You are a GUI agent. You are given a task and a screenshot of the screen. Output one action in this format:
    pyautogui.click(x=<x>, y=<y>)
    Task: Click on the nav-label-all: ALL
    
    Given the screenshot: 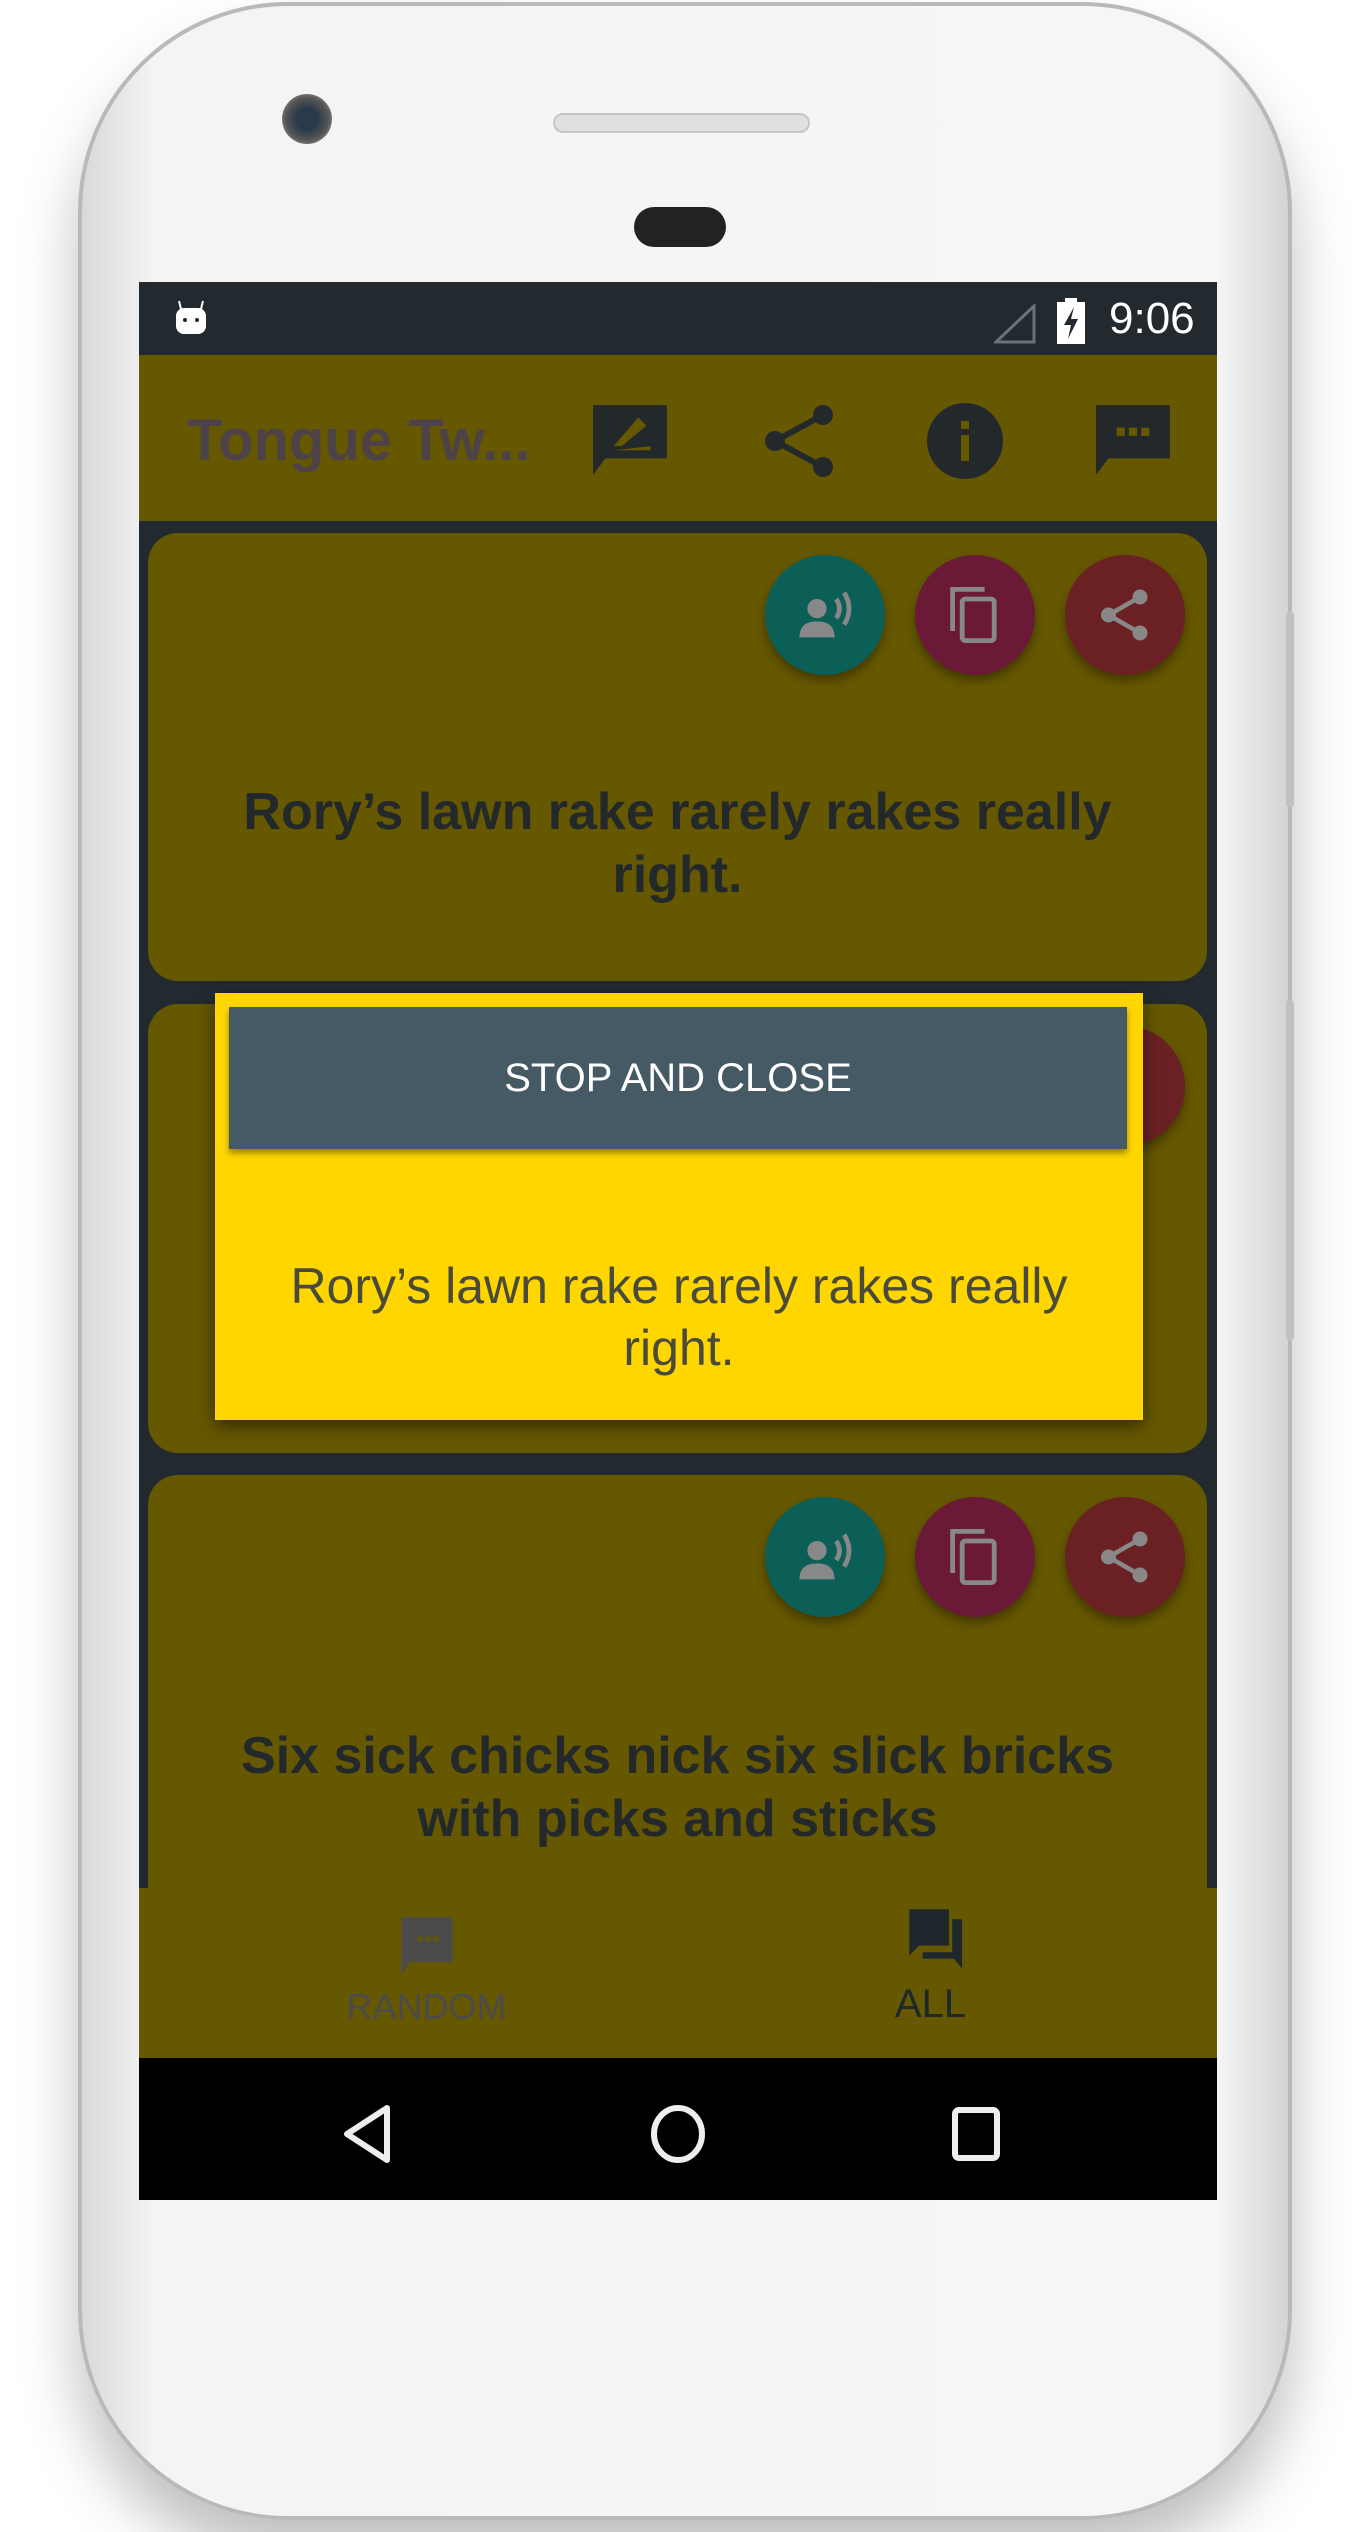 What is the action you would take?
    pyautogui.click(x=930, y=2004)
    